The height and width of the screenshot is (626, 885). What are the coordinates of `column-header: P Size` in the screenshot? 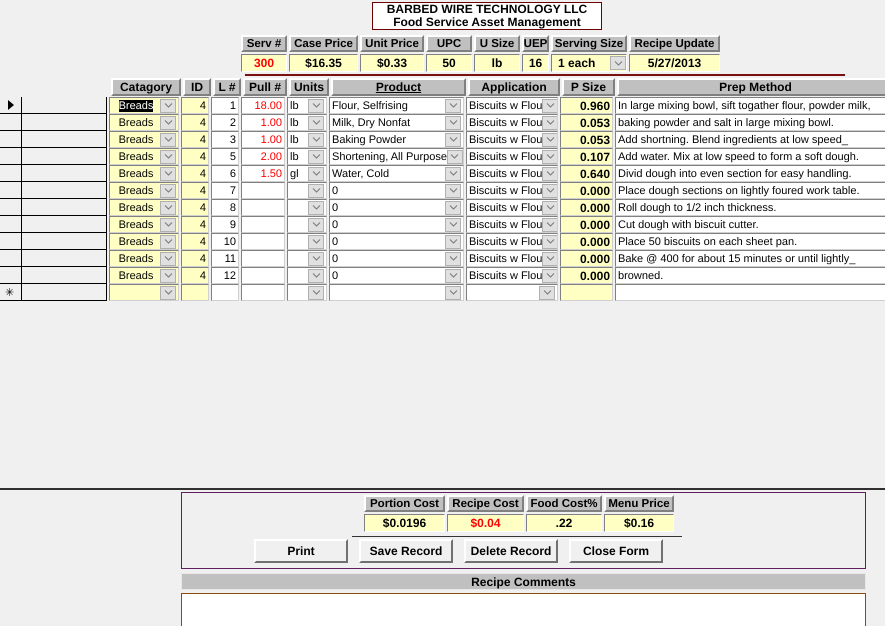 It's located at (588, 87).